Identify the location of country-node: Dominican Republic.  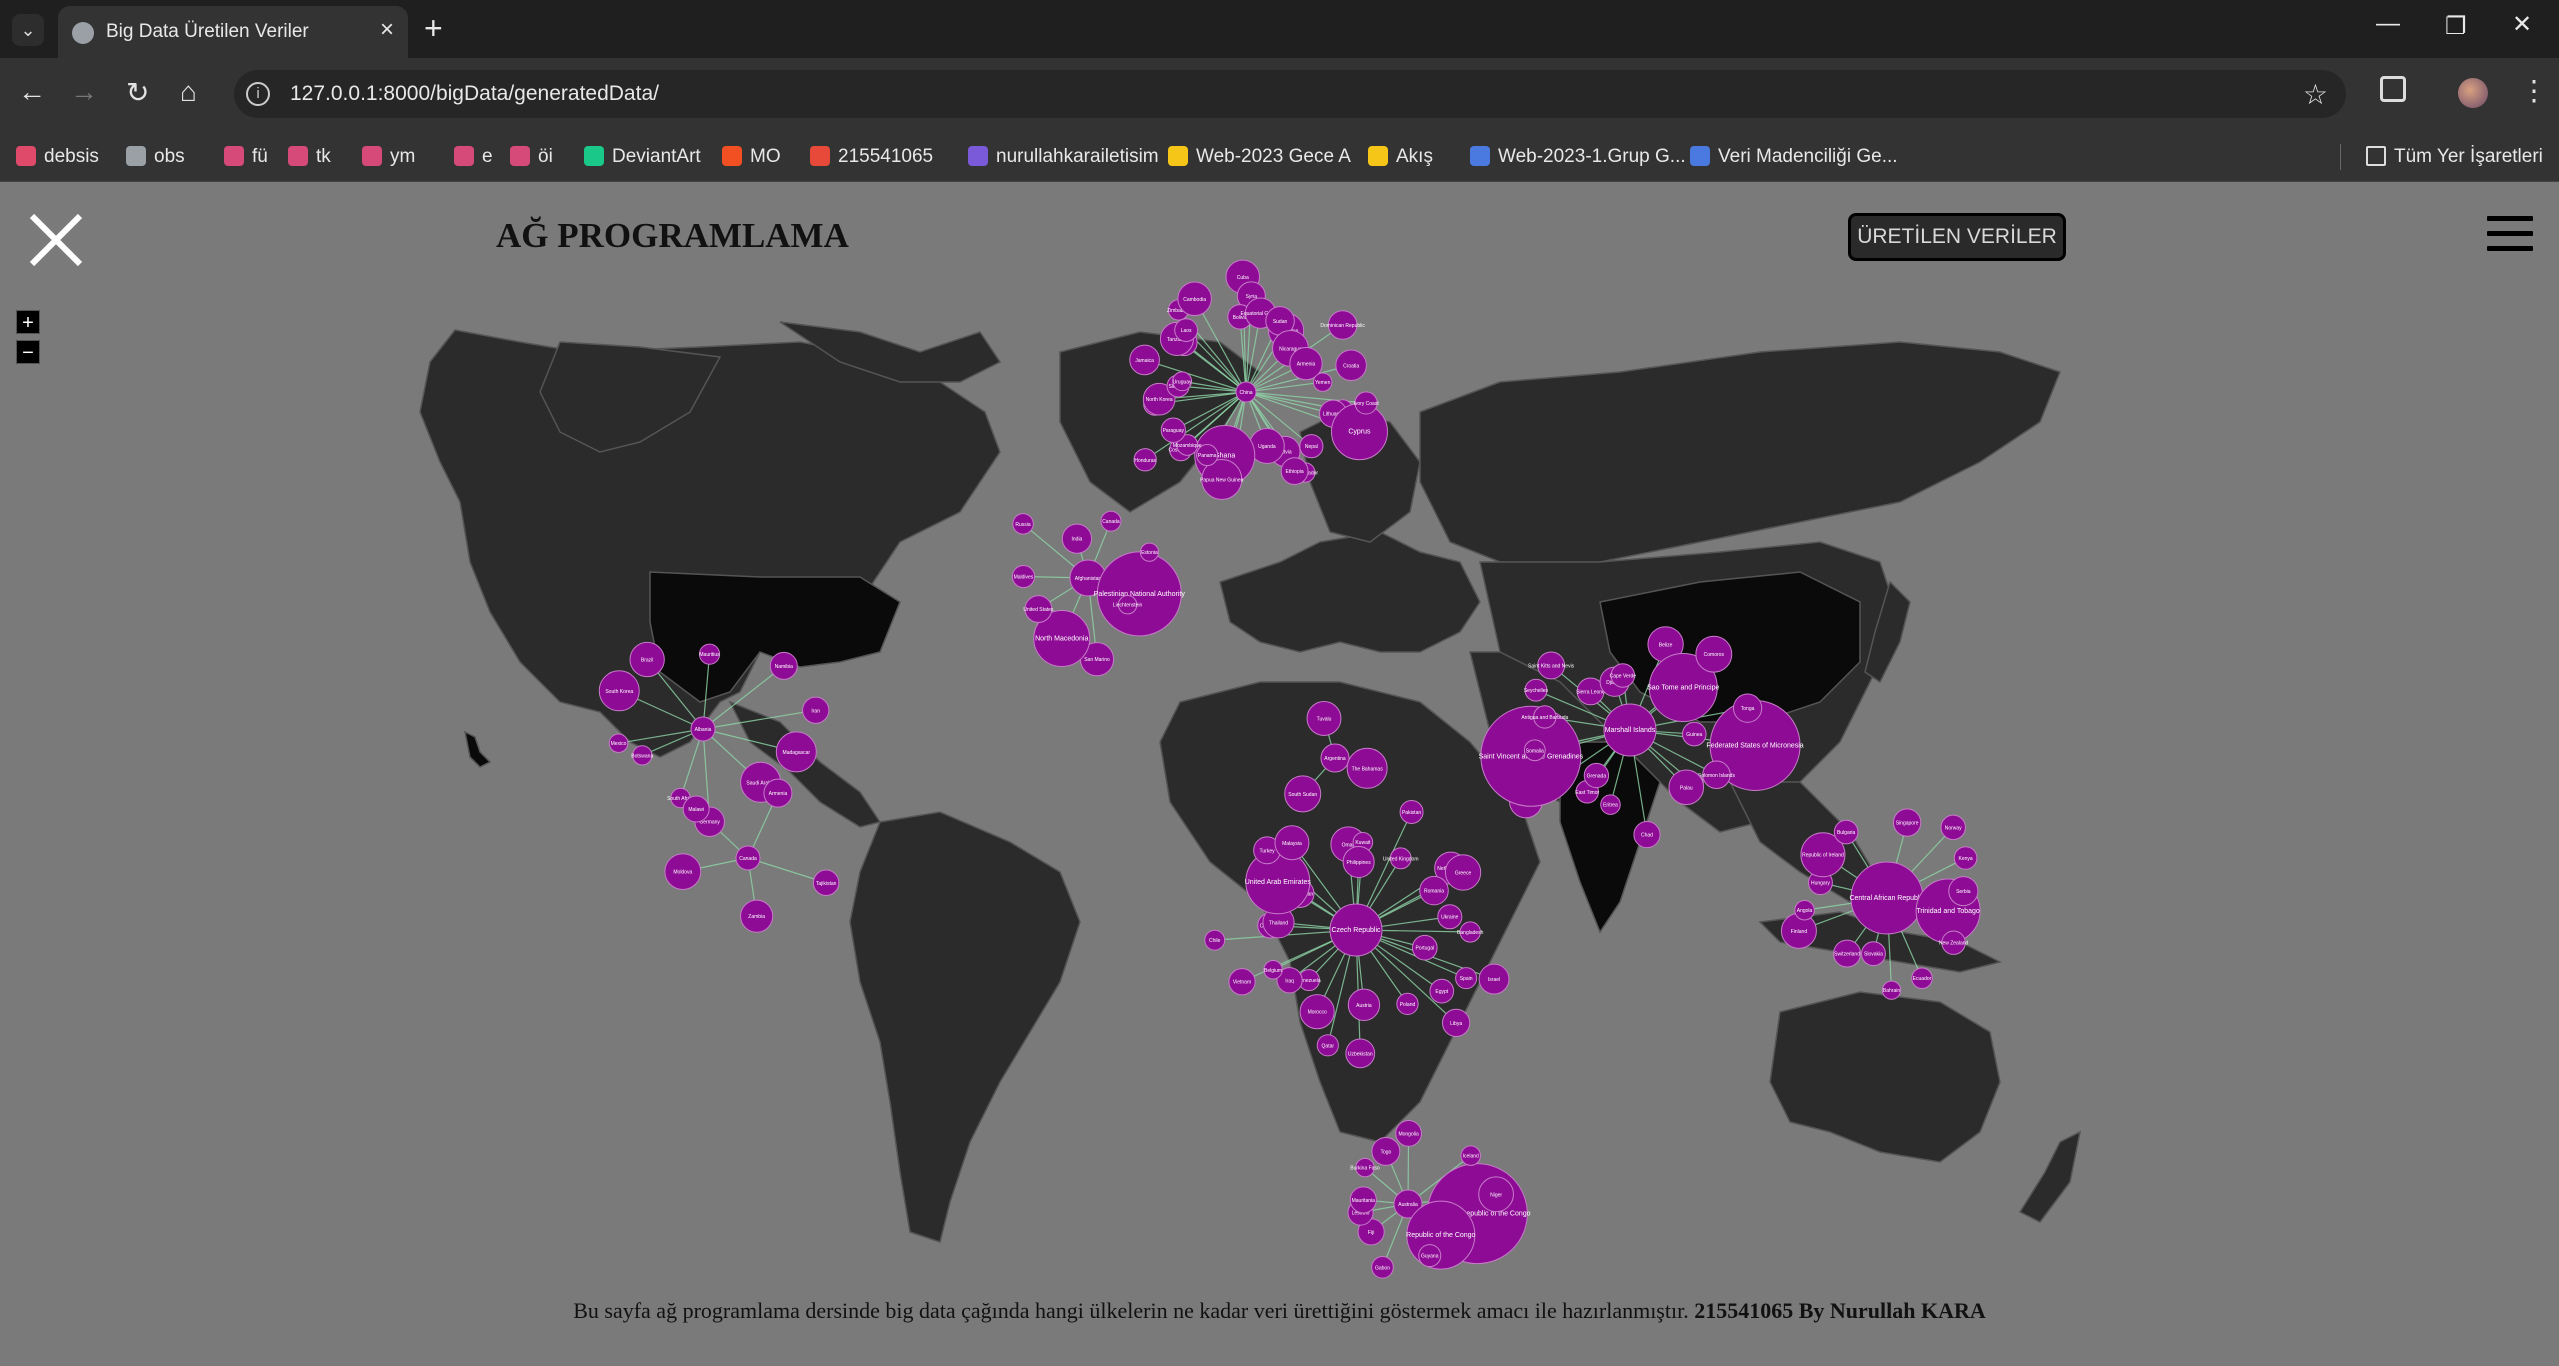
(1342, 325).